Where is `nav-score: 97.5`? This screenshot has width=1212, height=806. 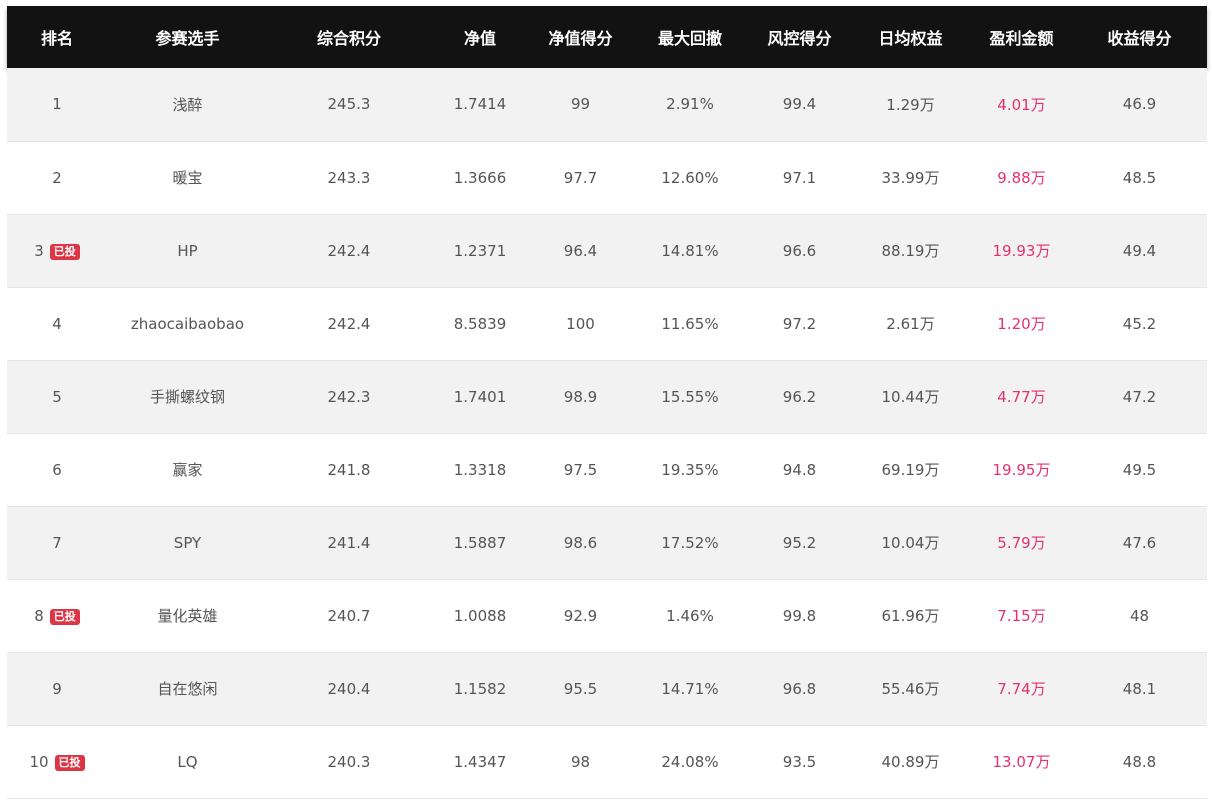
nav-score: 97.5 is located at coordinates (580, 469).